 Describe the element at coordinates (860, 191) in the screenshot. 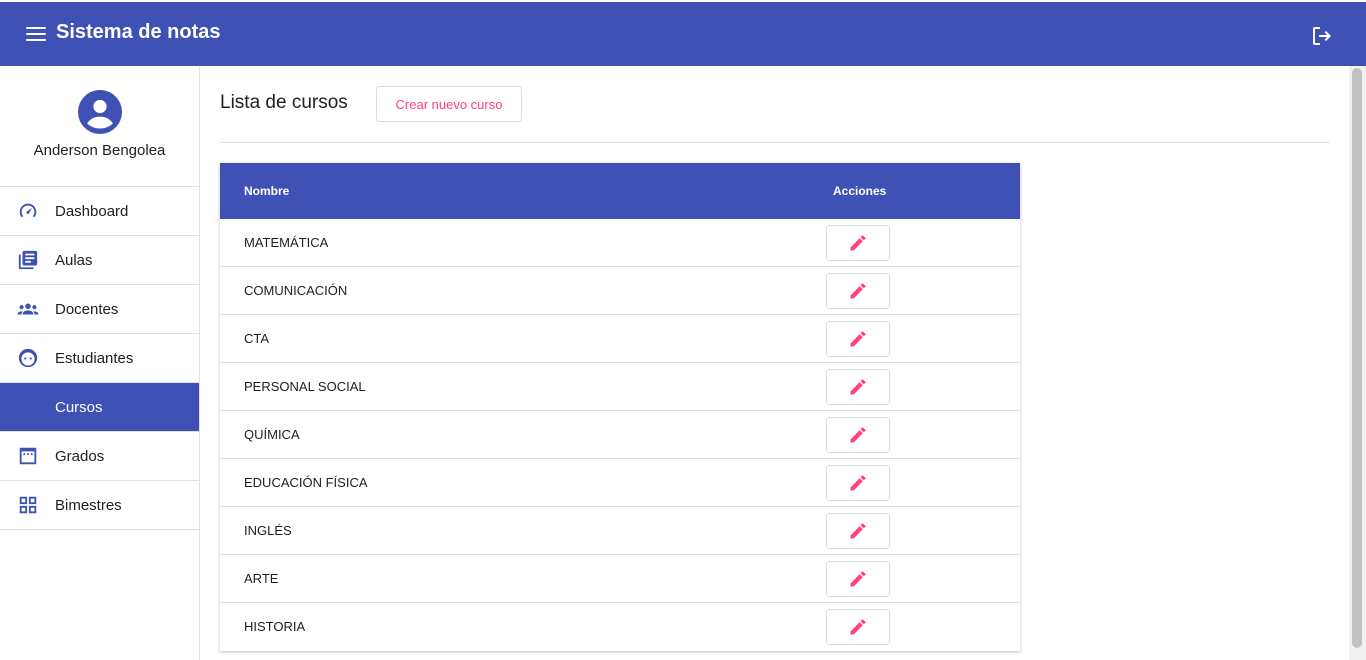

I see `column-header-acciones: Acciones` at that location.